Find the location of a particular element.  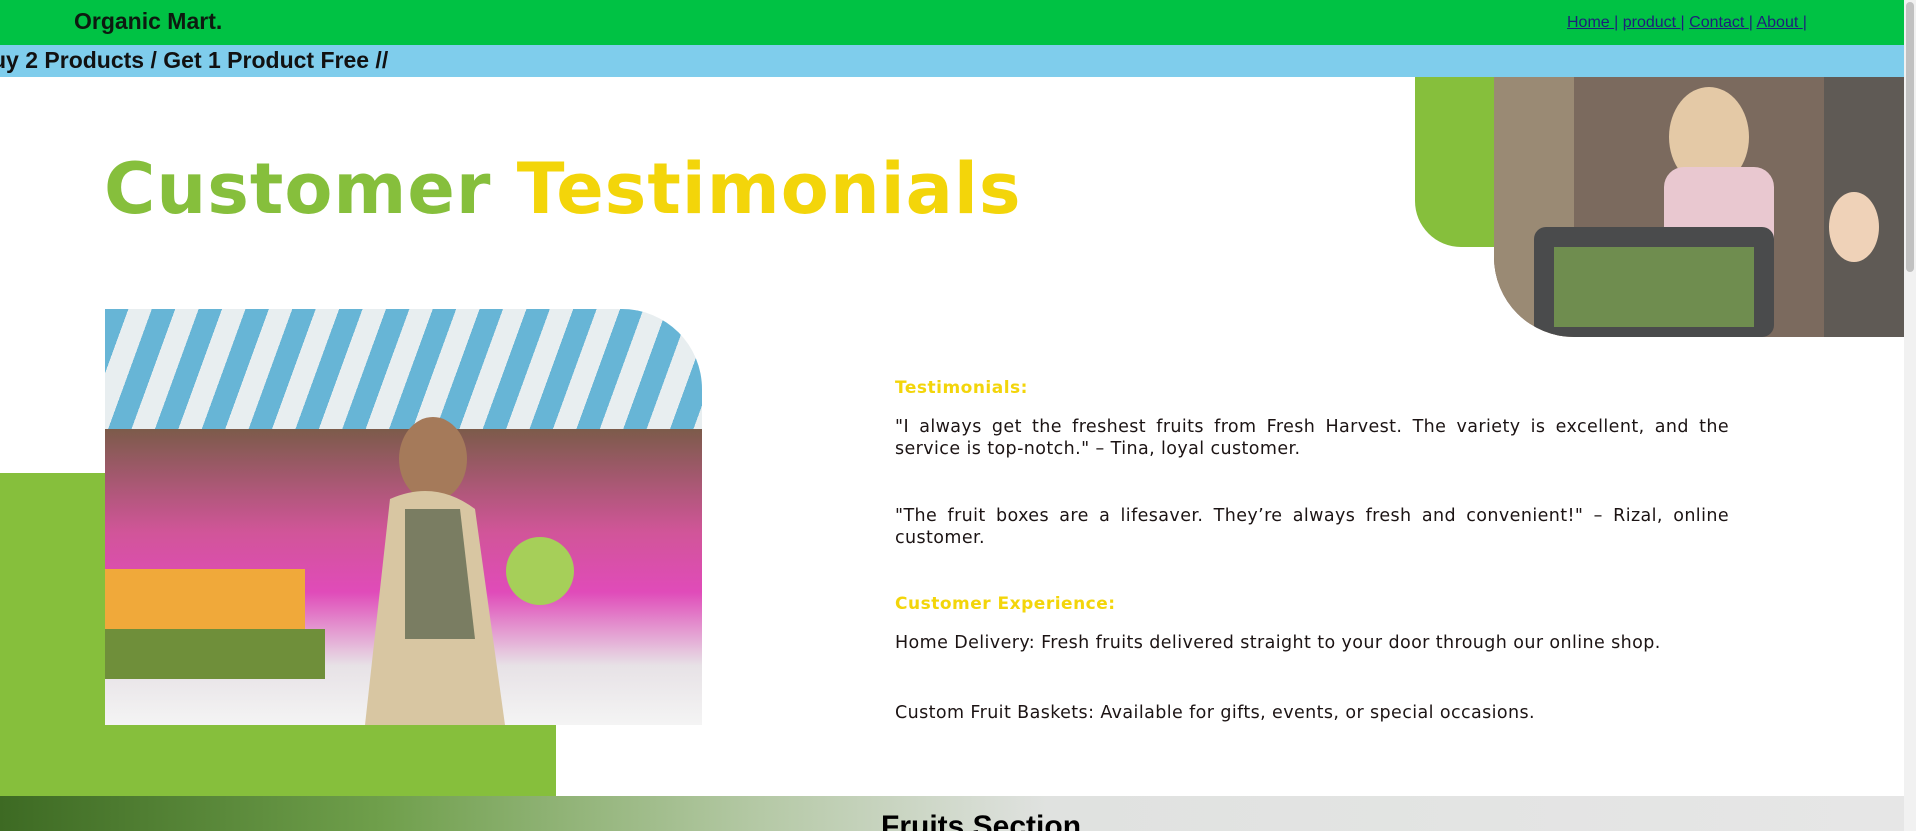

shopper-illustration is located at coordinates (339, 571).